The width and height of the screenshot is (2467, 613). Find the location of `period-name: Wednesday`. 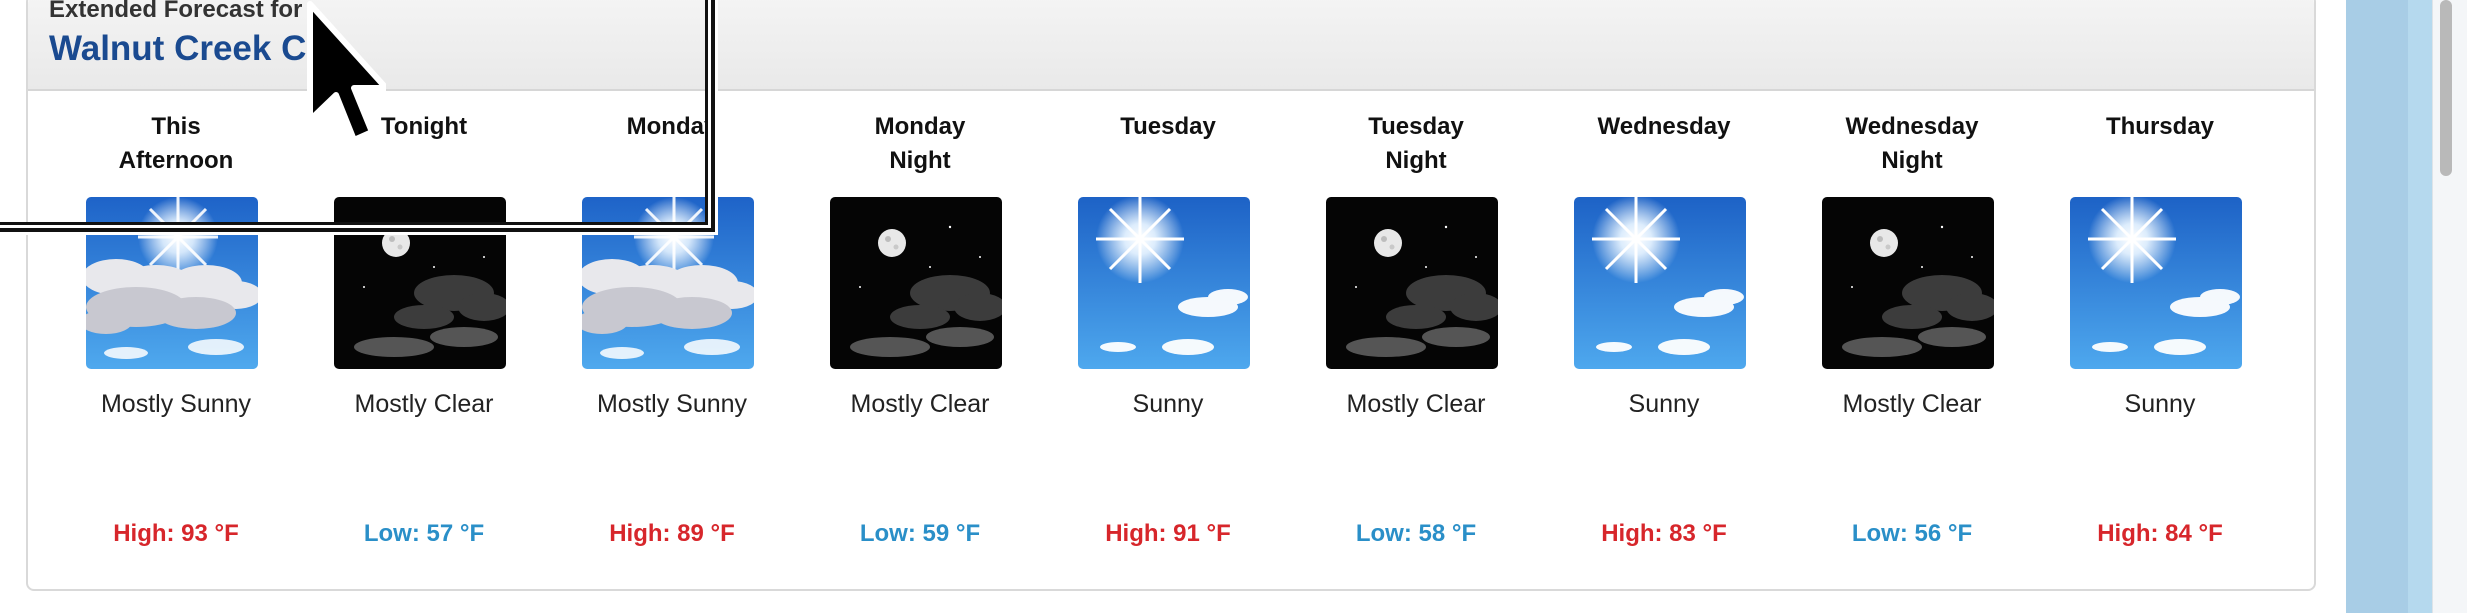

period-name: Wednesday is located at coordinates (1664, 126).